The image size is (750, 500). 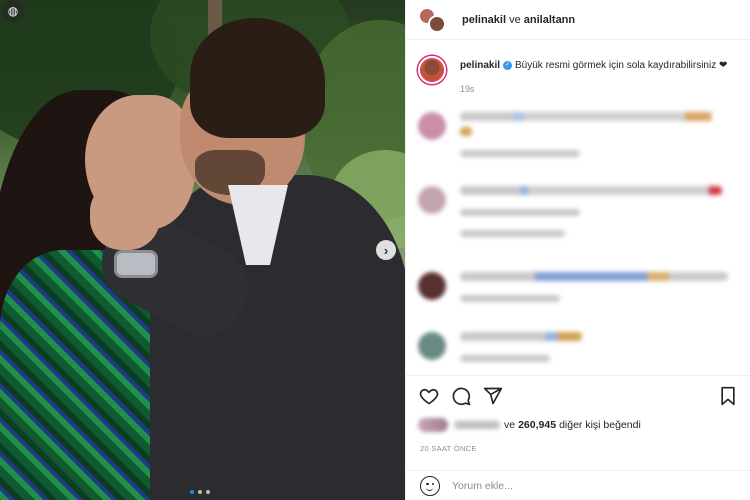 What do you see at coordinates (537, 425) in the screenshot?
I see `likes-count: 260,945` at bounding box center [537, 425].